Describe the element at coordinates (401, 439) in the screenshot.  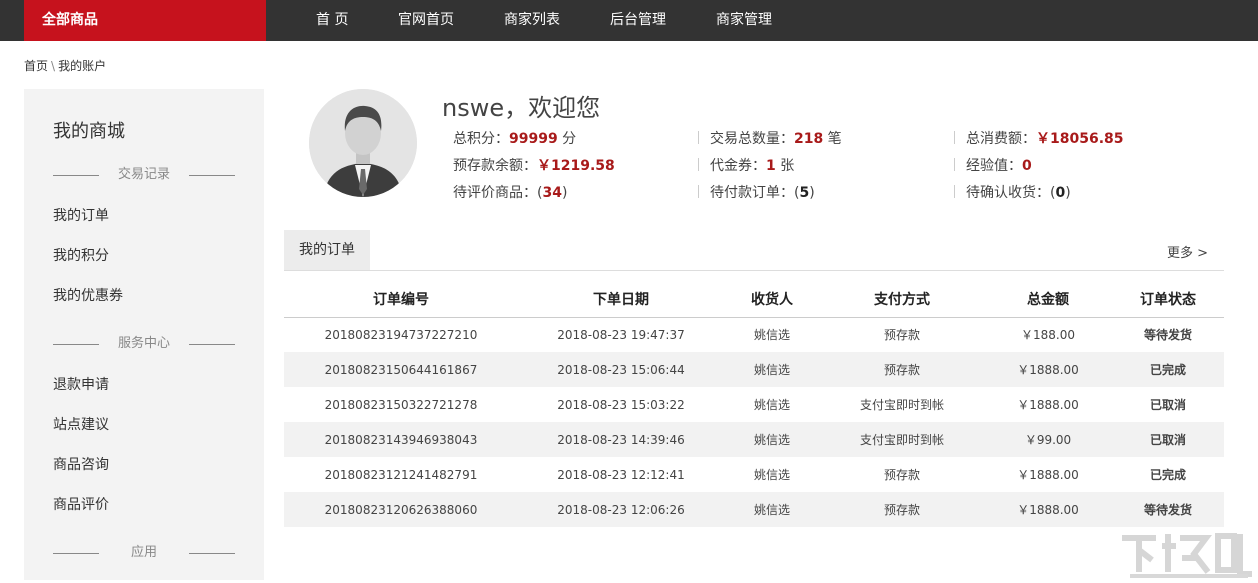
I see `order-id: 20180823143946938043` at that location.